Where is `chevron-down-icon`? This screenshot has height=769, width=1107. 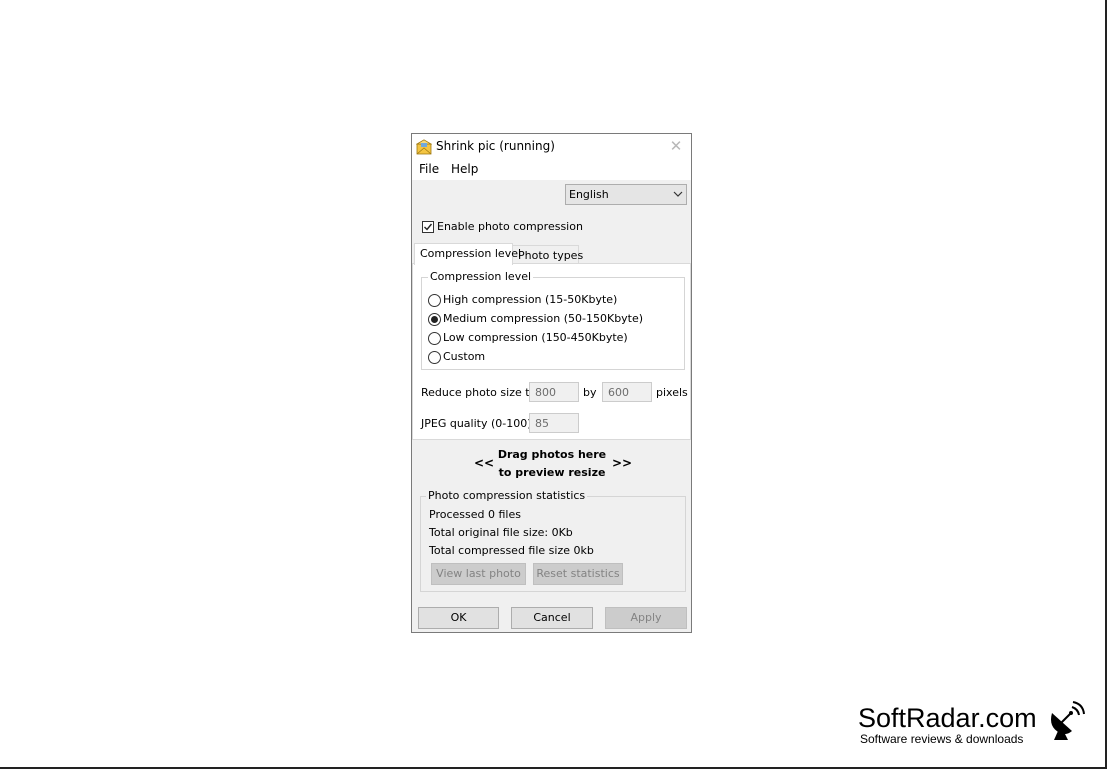
chevron-down-icon is located at coordinates (678, 194).